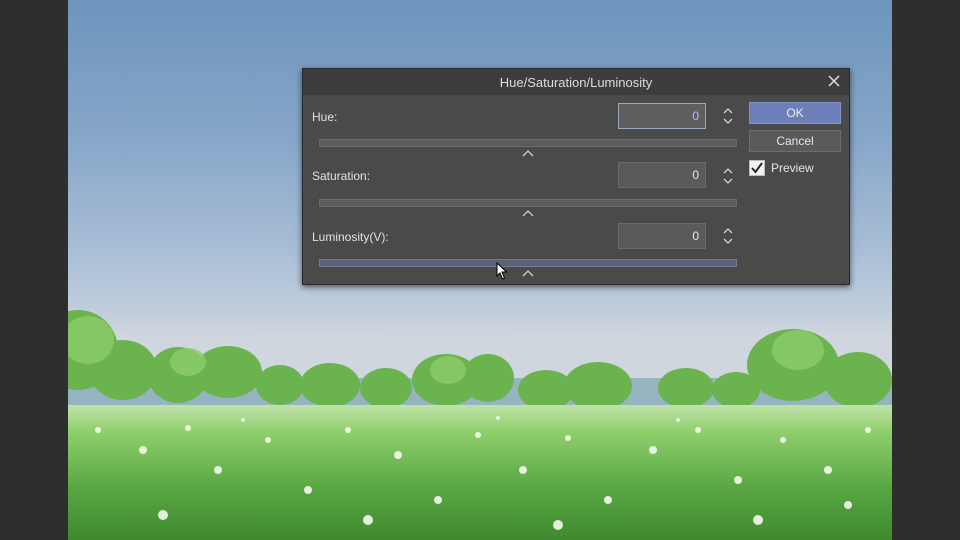 Image resolution: width=960 pixels, height=540 pixels. Describe the element at coordinates (926, 270) in the screenshot. I see `right-workspace-margin` at that location.